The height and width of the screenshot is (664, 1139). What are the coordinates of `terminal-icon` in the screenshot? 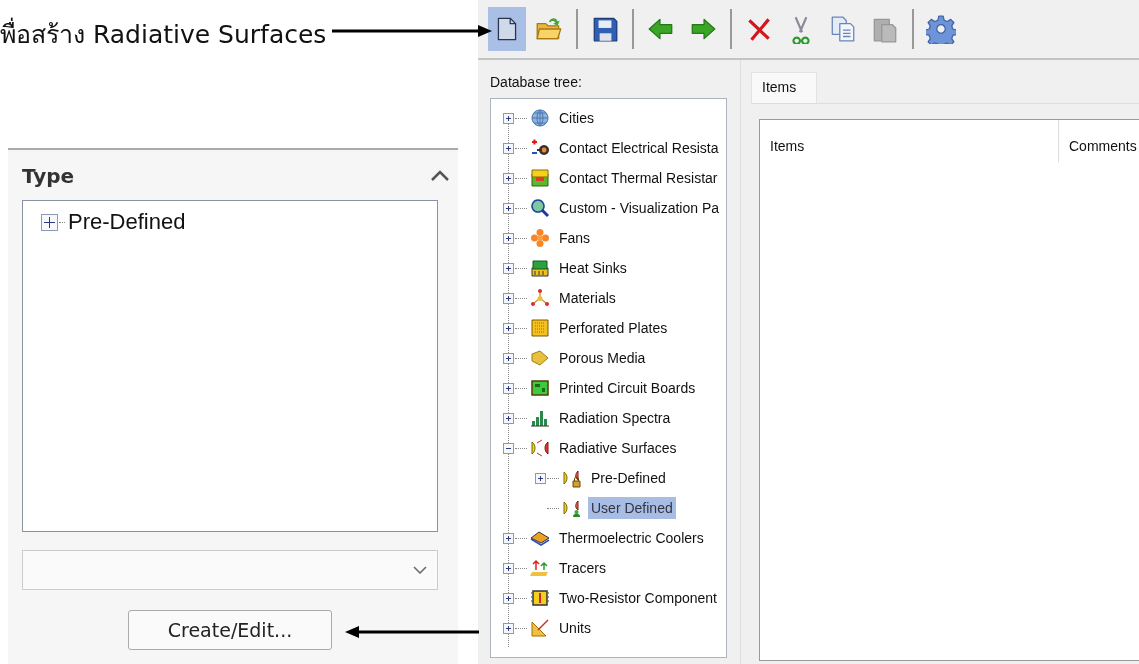 It's located at (540, 148).